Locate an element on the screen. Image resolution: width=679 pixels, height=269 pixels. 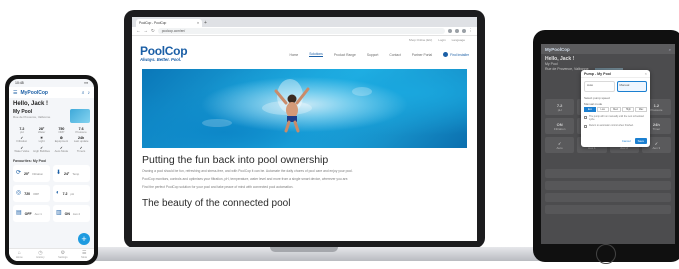
metric-tile: 750 ORP is located at coordinates (62, 130).